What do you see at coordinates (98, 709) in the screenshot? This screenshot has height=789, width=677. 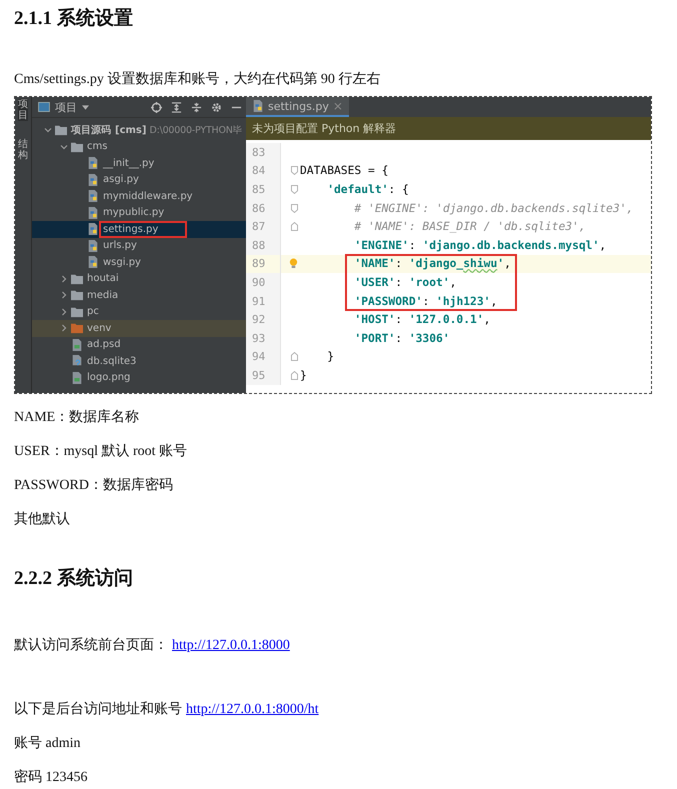 I see `paragraph: 以下是后台访问地址和账号` at bounding box center [98, 709].